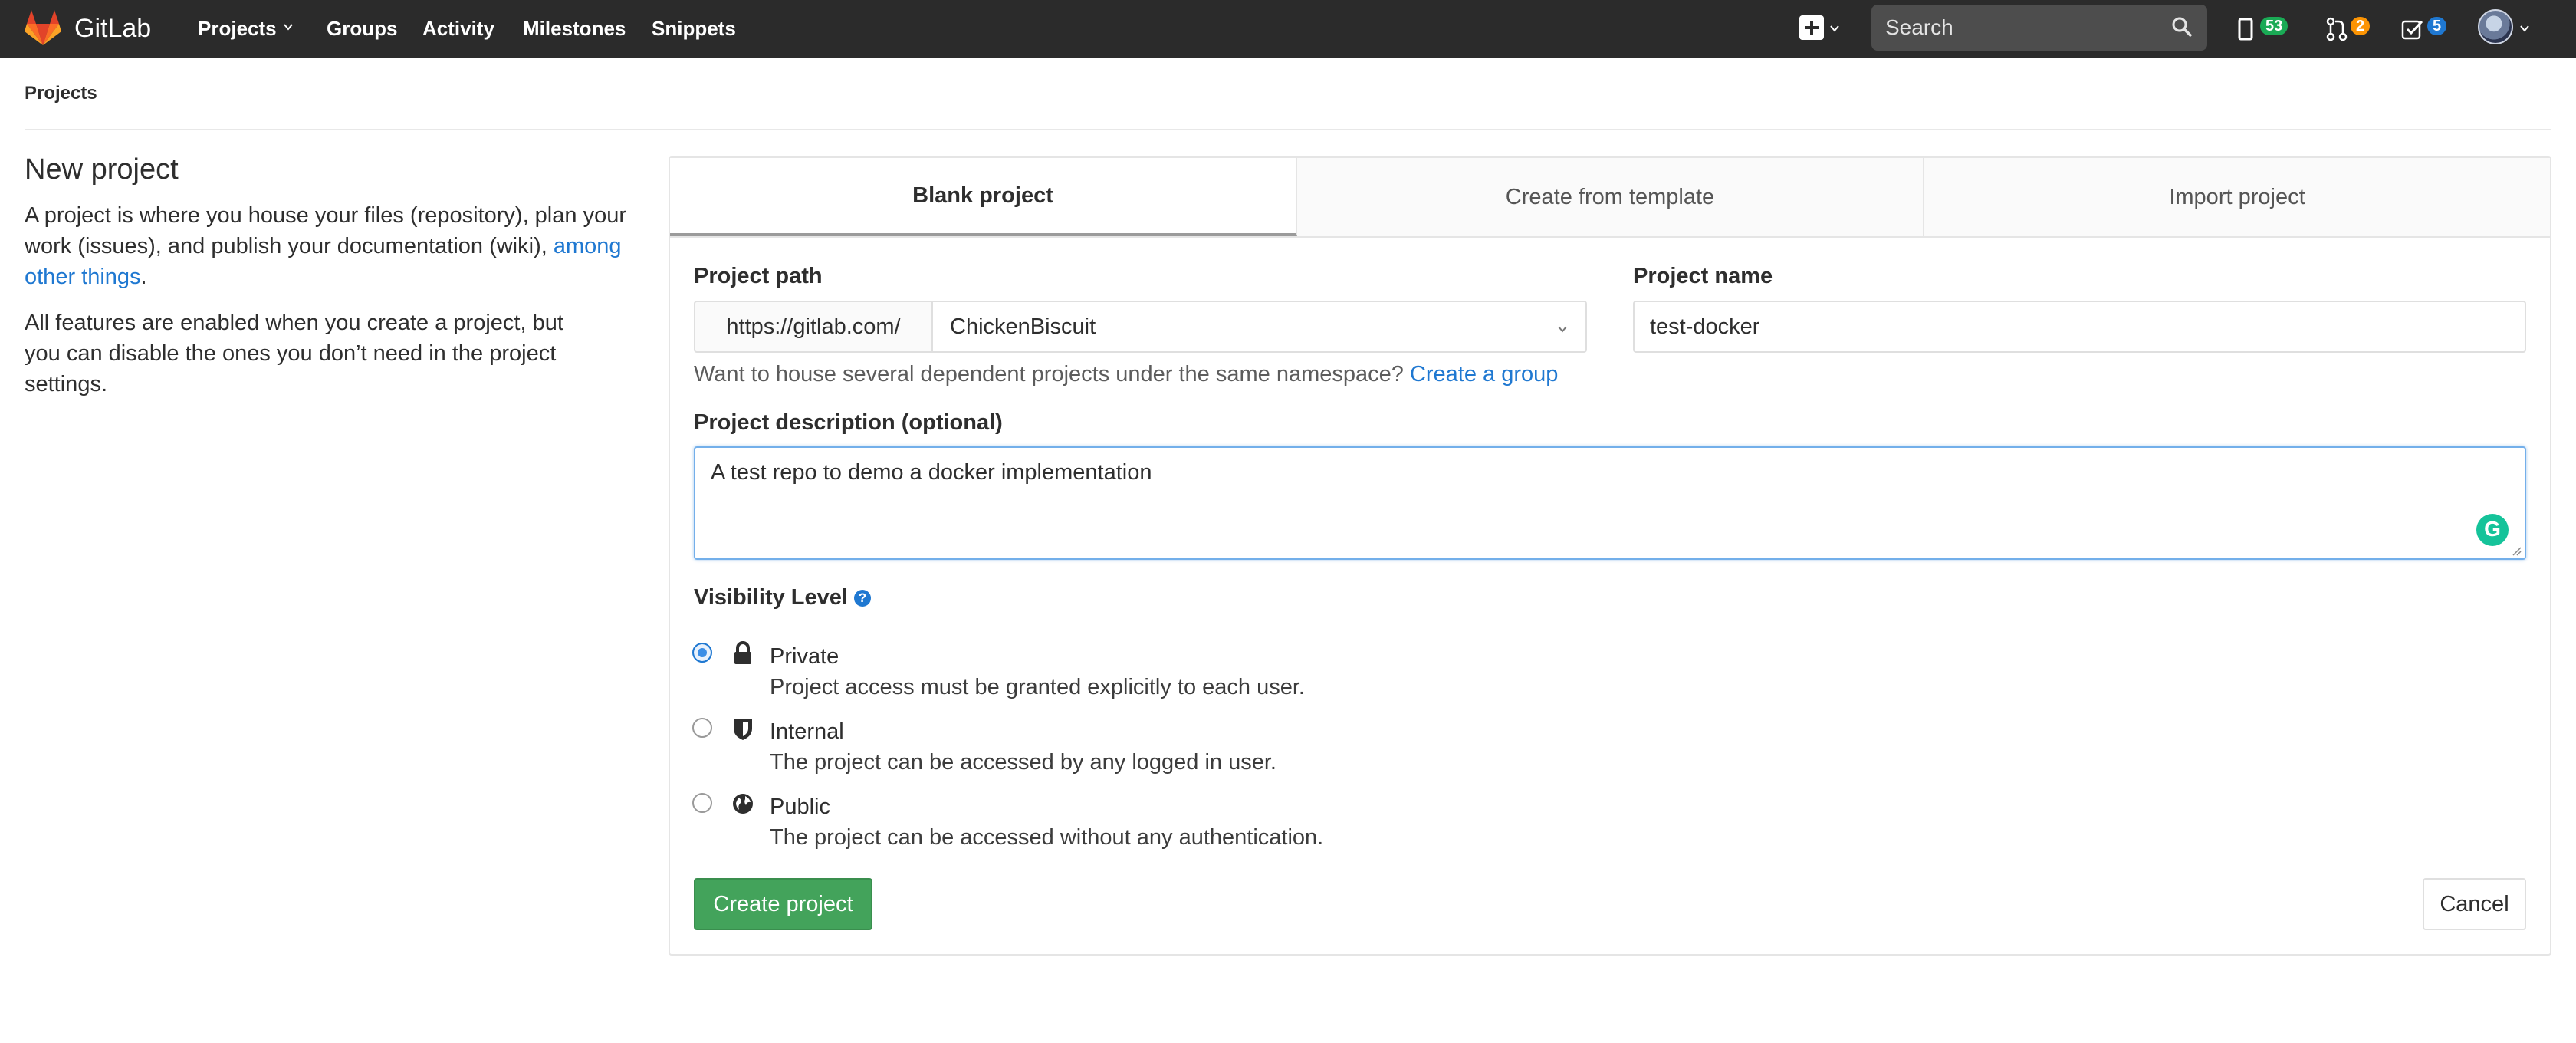 The height and width of the screenshot is (1043, 2576). What do you see at coordinates (807, 731) in the screenshot?
I see `visibility-internal-title: Internal` at bounding box center [807, 731].